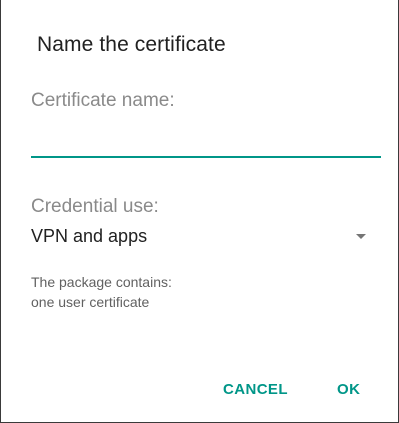 The image size is (399, 423). What do you see at coordinates (90, 302) in the screenshot?
I see `package-info-line2: one user certificate` at bounding box center [90, 302].